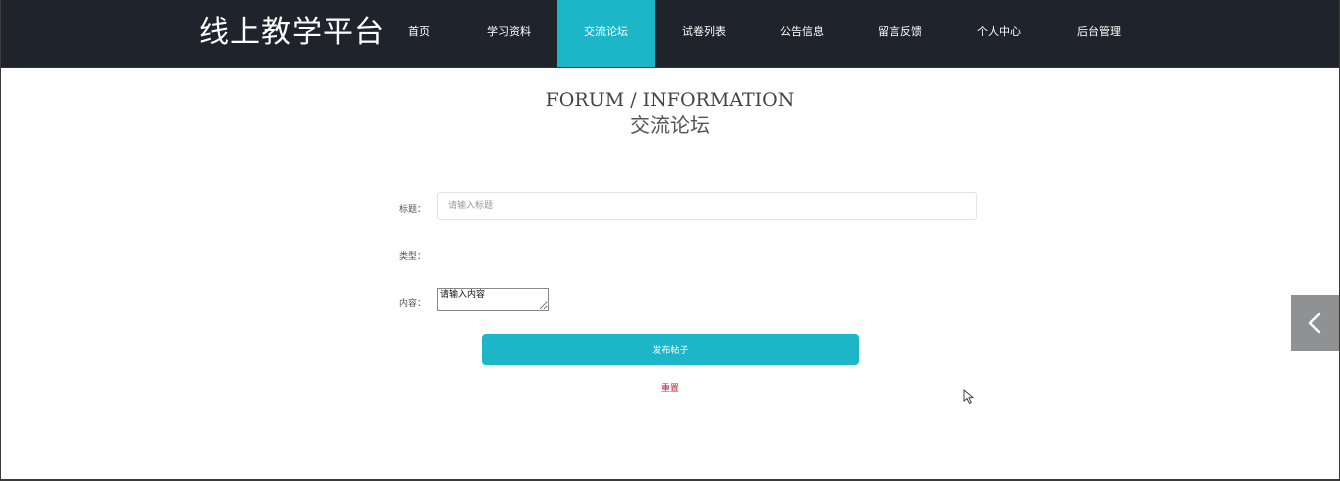 This screenshot has width=1340, height=481. What do you see at coordinates (802, 33) in the screenshot?
I see `nav-item-announcements: 公告信息` at bounding box center [802, 33].